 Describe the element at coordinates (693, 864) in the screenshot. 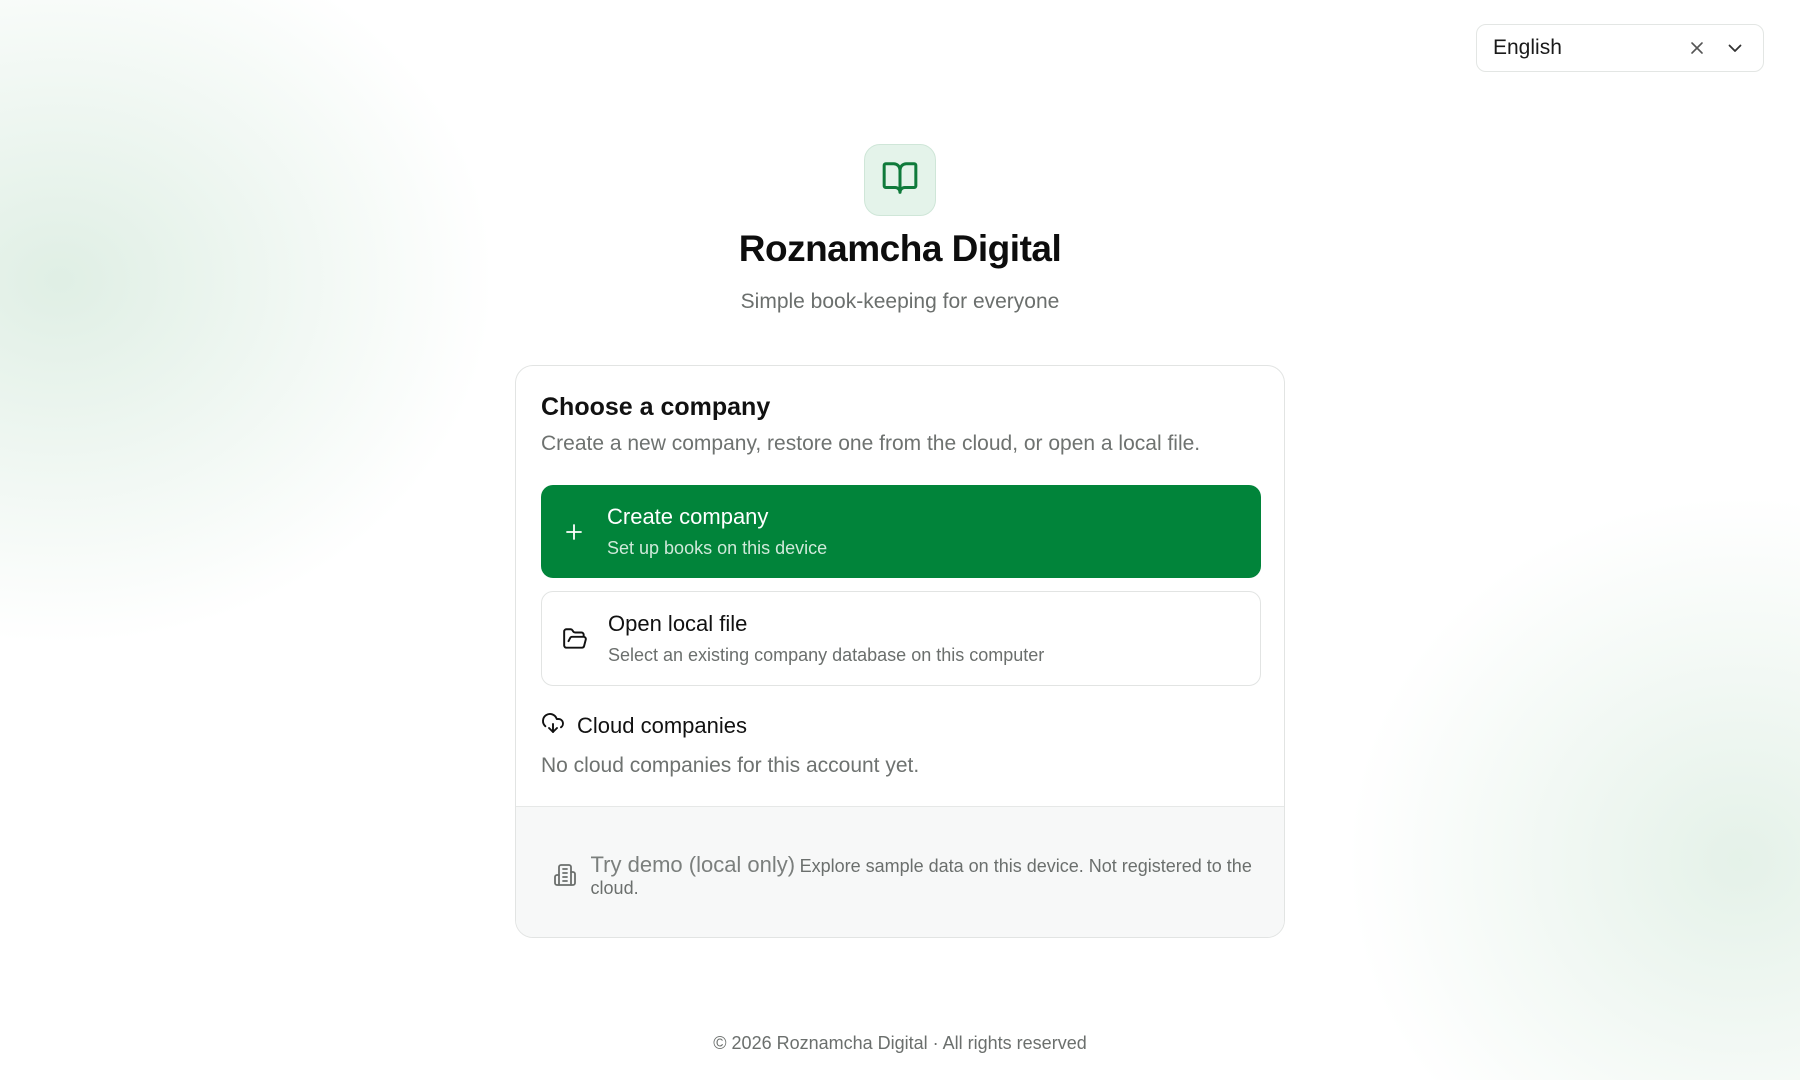

I see `try-demo-title: Try demo (local only)` at that location.